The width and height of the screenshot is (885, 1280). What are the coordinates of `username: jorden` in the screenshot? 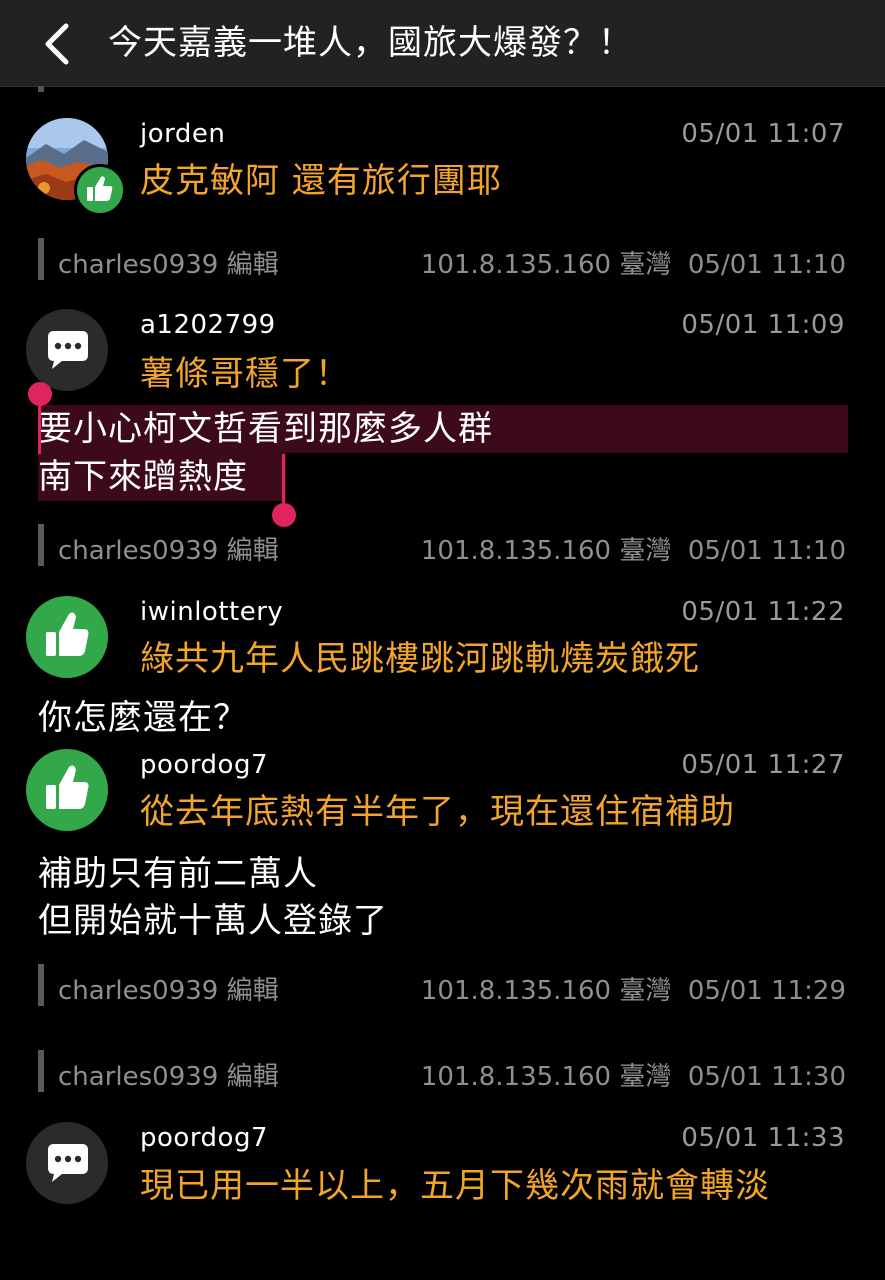 It's located at (182, 134).